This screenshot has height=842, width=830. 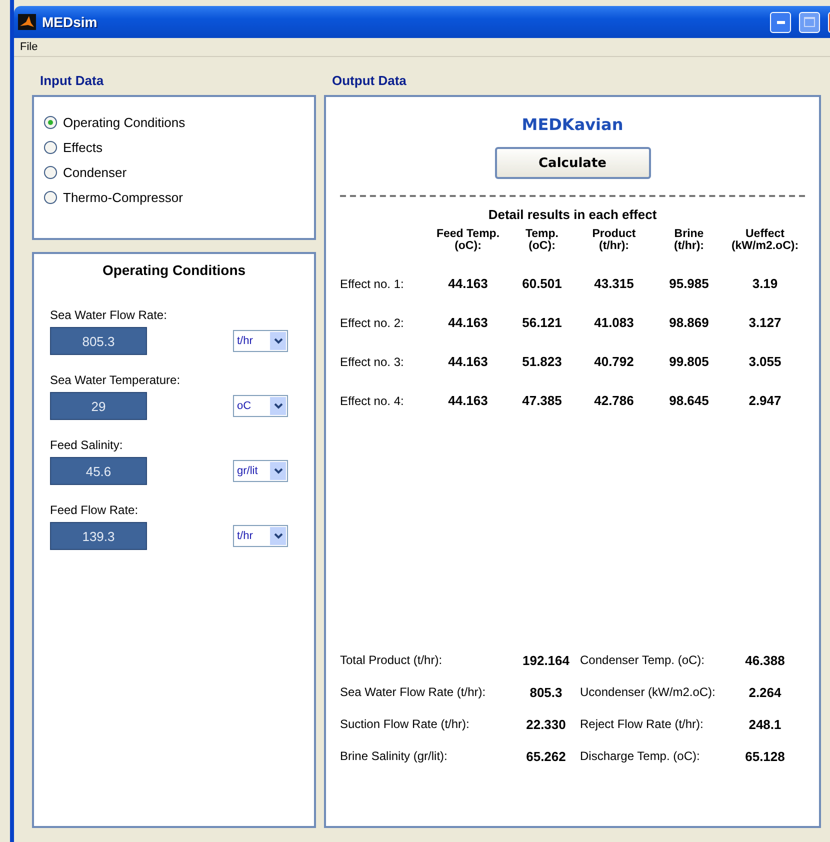 What do you see at coordinates (689, 400) in the screenshot?
I see `table-cell-text: 98.645` at bounding box center [689, 400].